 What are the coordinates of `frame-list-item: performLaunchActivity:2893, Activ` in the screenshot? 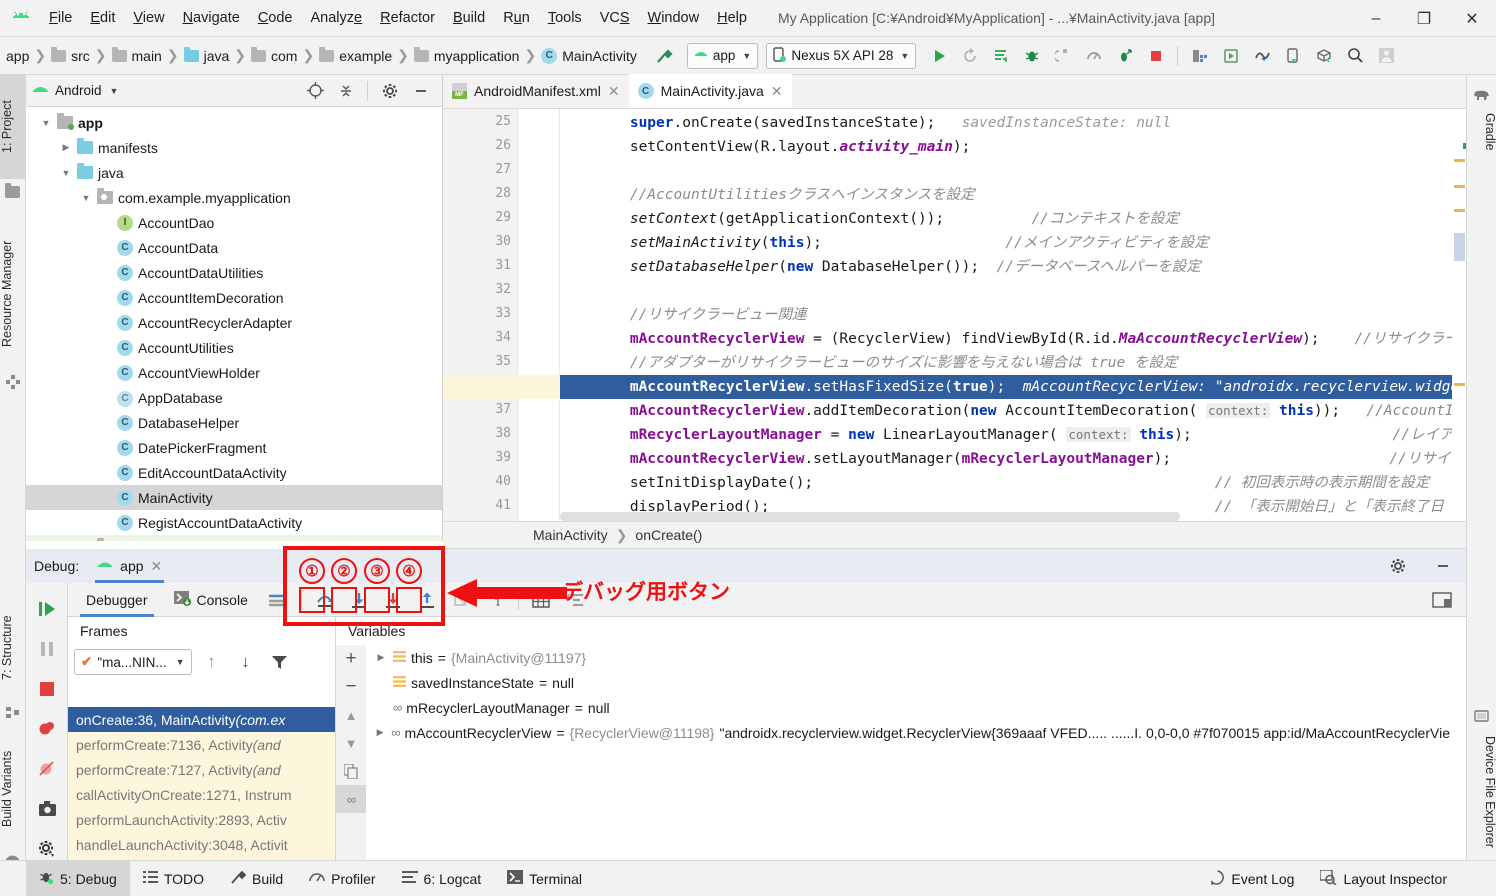 It's located at (201, 819).